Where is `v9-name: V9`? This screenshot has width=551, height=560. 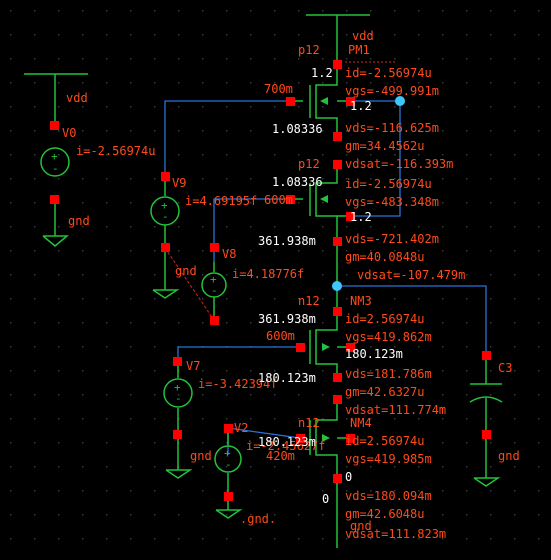 v9-name: V9 is located at coordinates (179, 183).